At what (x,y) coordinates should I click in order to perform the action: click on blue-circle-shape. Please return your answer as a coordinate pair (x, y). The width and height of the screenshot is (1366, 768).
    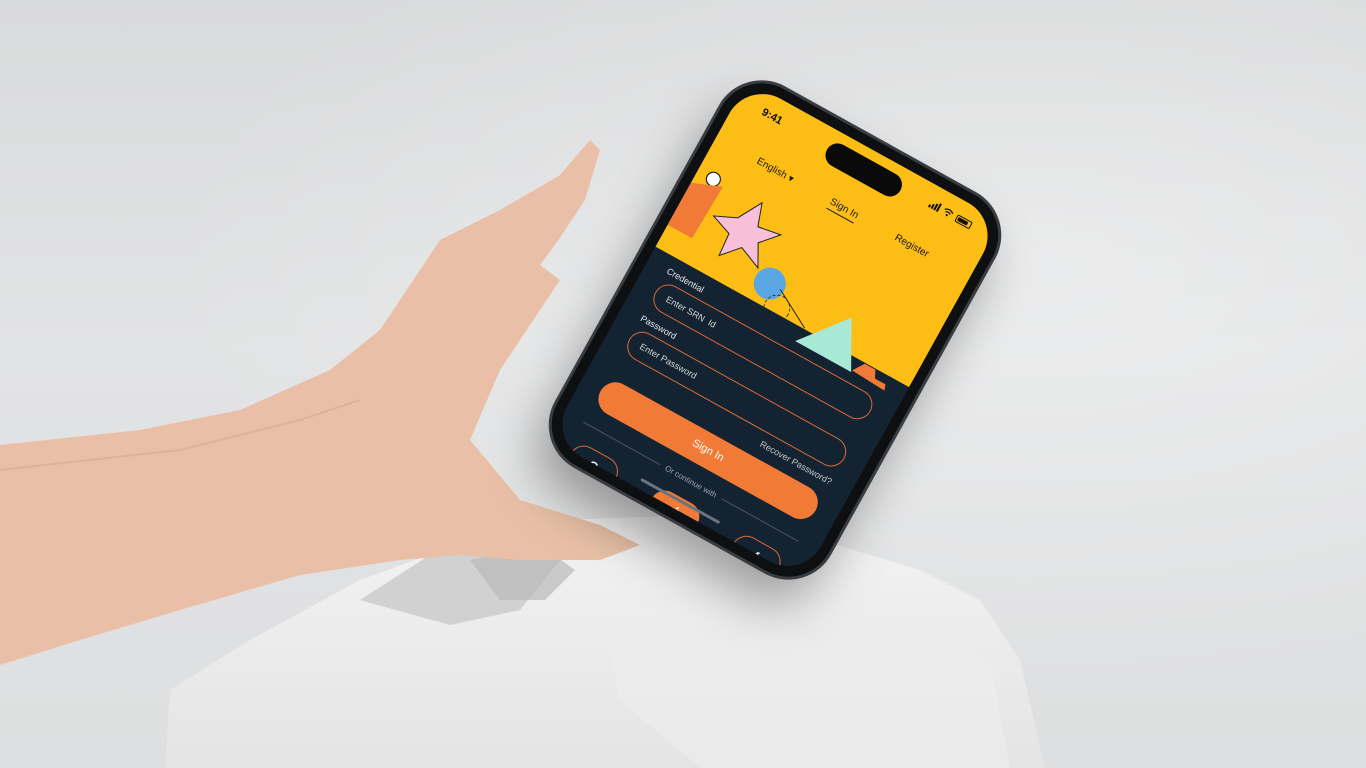
    Looking at the image, I should click on (769, 283).